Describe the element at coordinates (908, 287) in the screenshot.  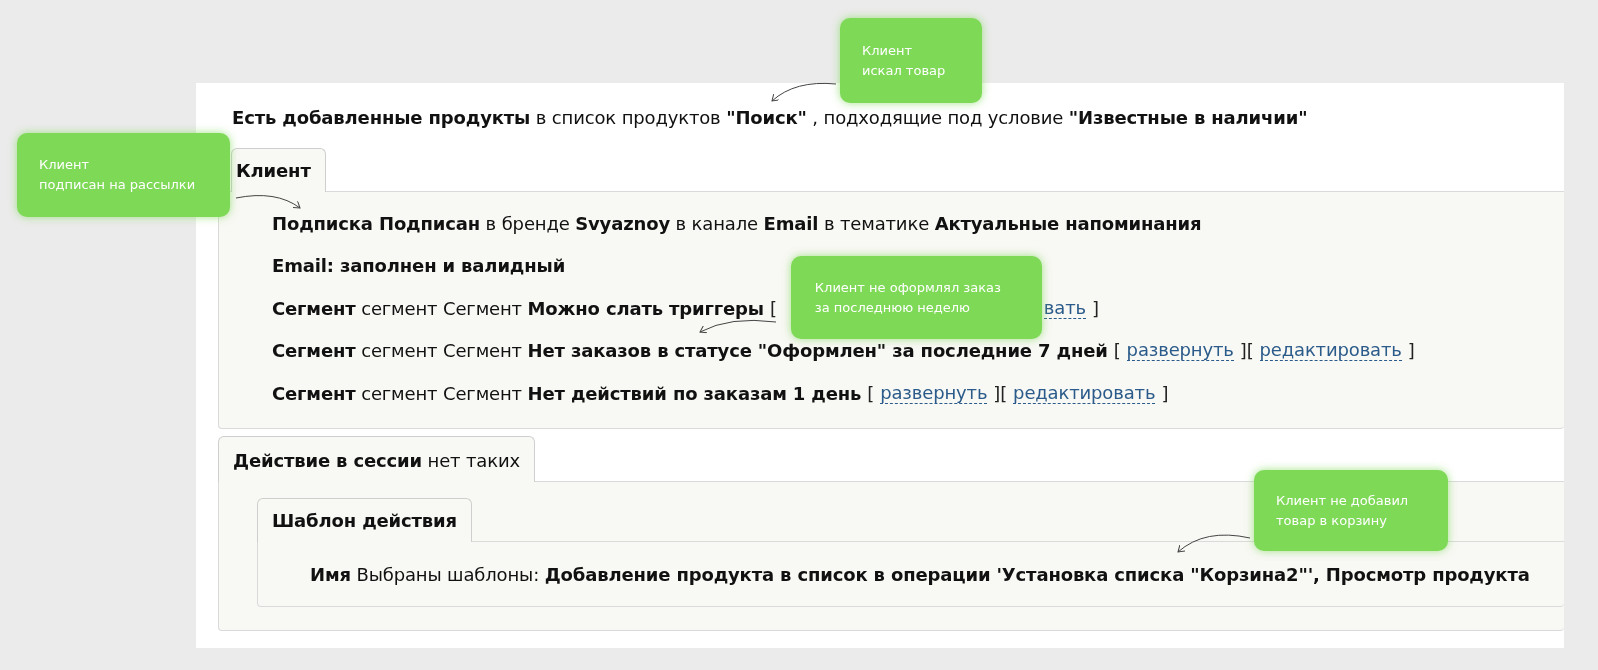
I see `callout-text: Клиент не оформлял заказ` at that location.